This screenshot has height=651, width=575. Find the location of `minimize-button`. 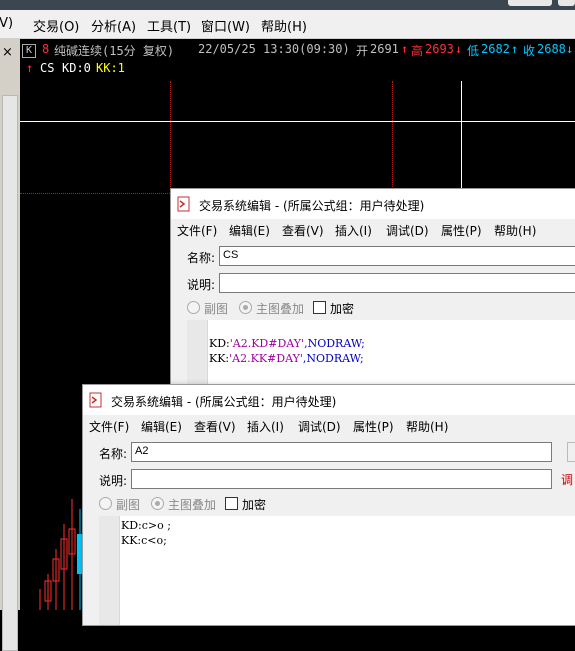

minimize-button is located at coordinates (530, 3).